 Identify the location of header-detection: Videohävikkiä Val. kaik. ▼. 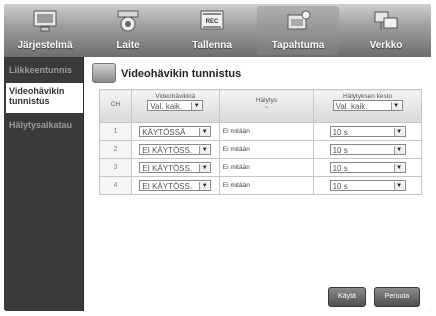
(175, 106).